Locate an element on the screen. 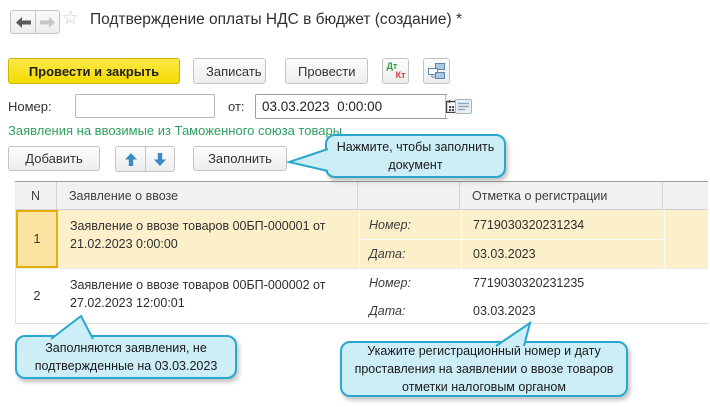  column-header-mark: Отметка о регистрации is located at coordinates (561, 195).